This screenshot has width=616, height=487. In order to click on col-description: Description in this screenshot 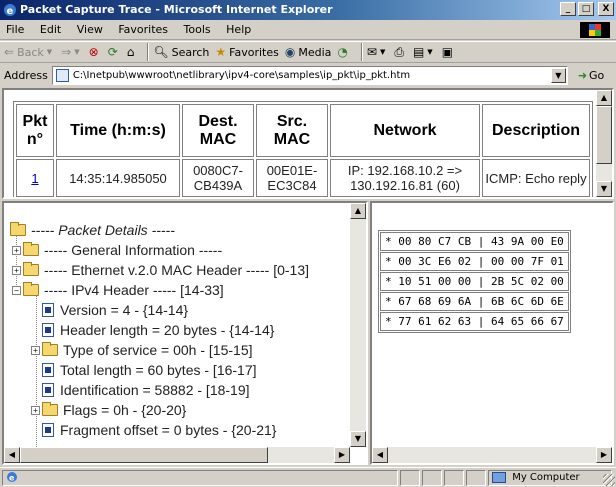, I will do `click(536, 130)`.